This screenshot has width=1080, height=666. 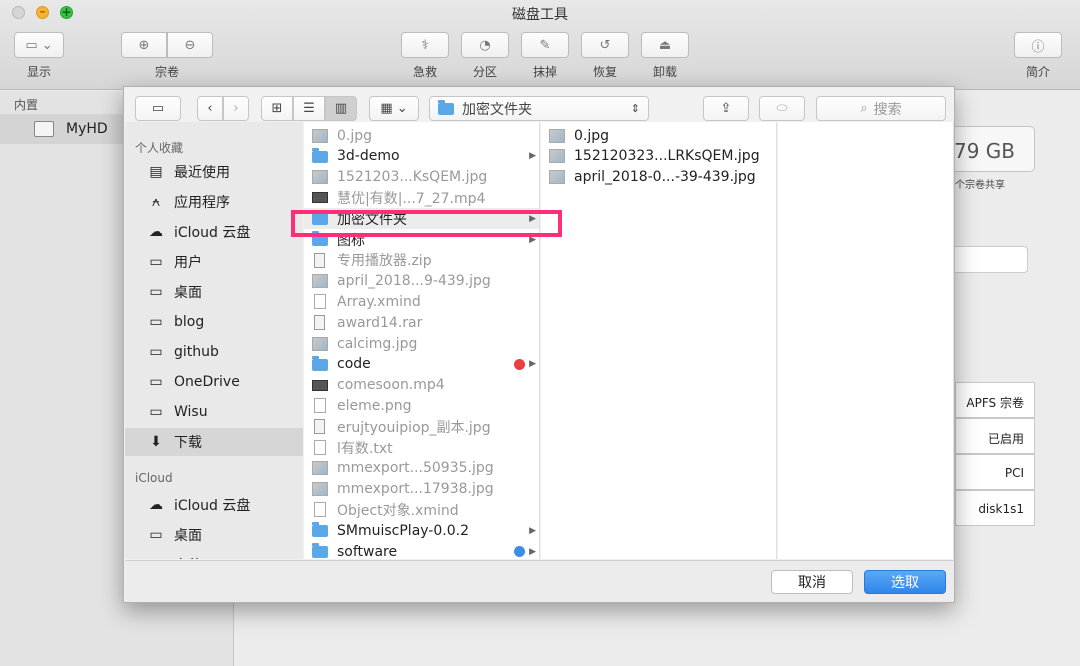 What do you see at coordinates (214, 442) in the screenshot?
I see `fav-downloads: ⬇ 下载` at bounding box center [214, 442].